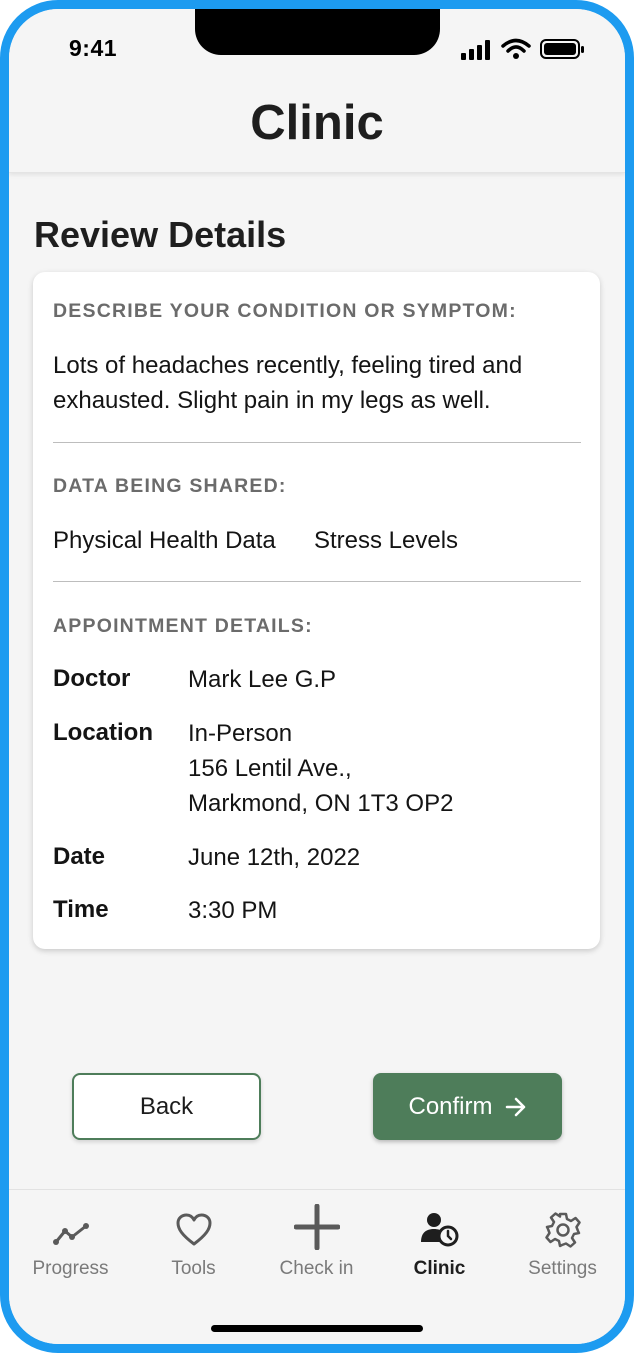 Image resolution: width=634 pixels, height=1353 pixels. Describe the element at coordinates (321, 803) in the screenshot. I see `location-line: Markmond, ON 1T3 OP2` at that location.